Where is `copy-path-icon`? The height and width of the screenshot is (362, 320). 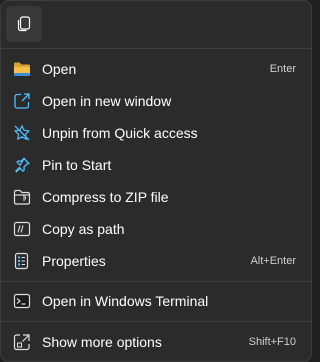 copy-path-icon is located at coordinates (22, 229).